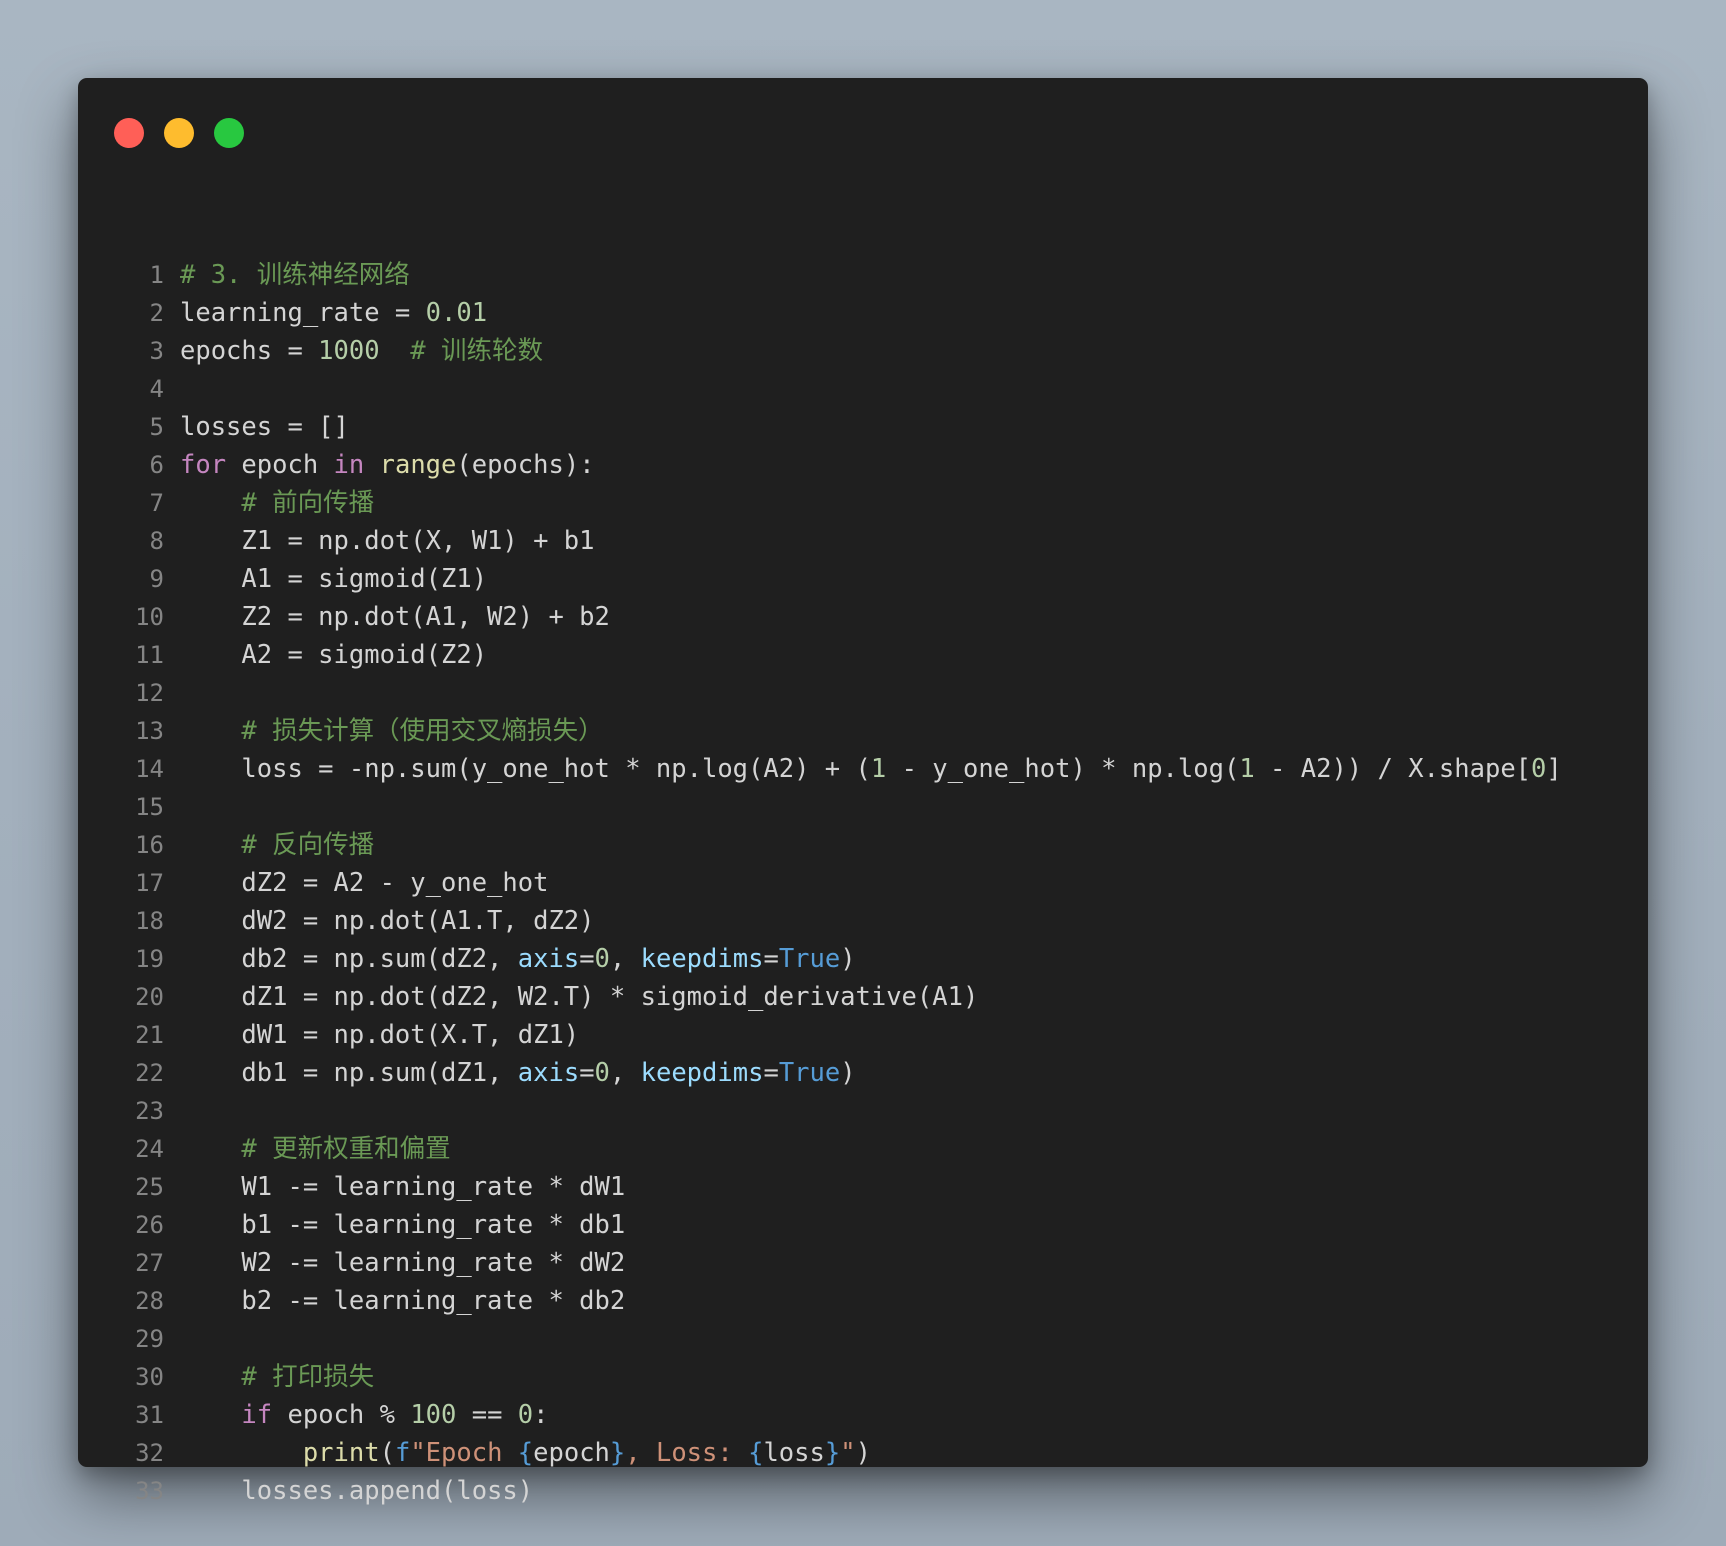 This screenshot has height=1546, width=1726. I want to click on code-line: 13 # 损失计算（使用交叉熵损失）, so click(863, 731).